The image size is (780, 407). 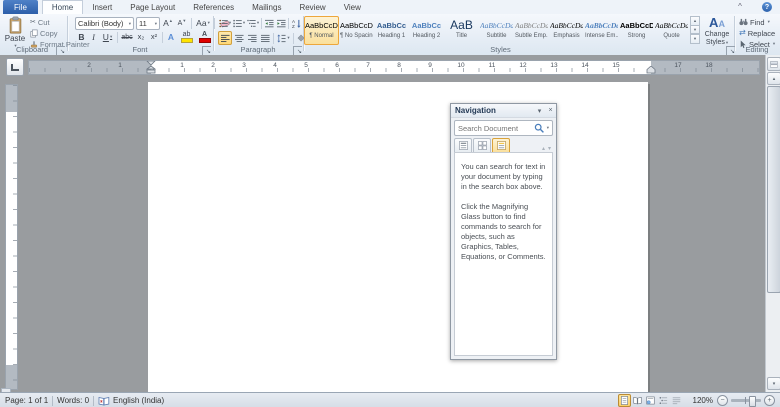 What do you see at coordinates (352, 7) in the screenshot?
I see `tab-view: View` at bounding box center [352, 7].